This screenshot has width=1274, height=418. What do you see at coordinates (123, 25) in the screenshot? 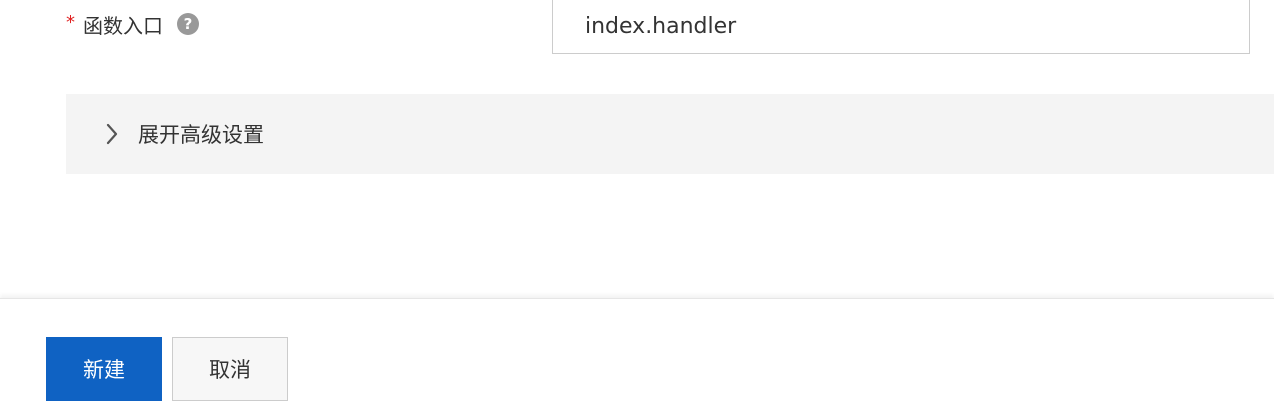
I see `function-entry-label-text: 函数入口` at bounding box center [123, 25].